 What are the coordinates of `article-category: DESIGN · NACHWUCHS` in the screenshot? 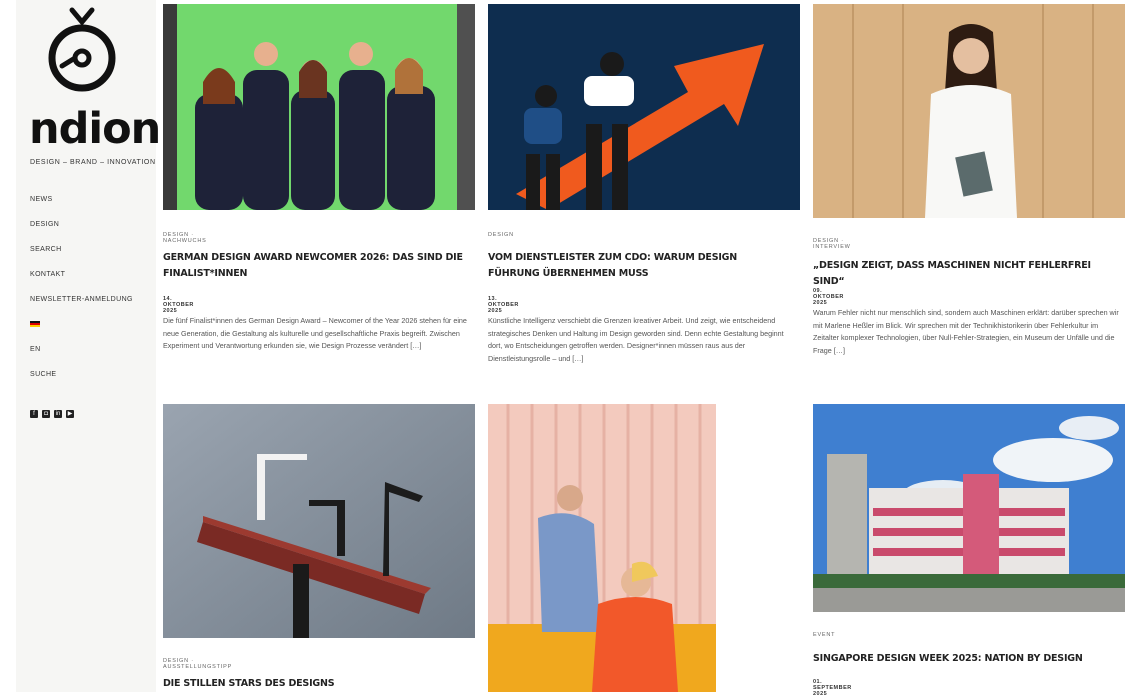 It's located at (185, 238).